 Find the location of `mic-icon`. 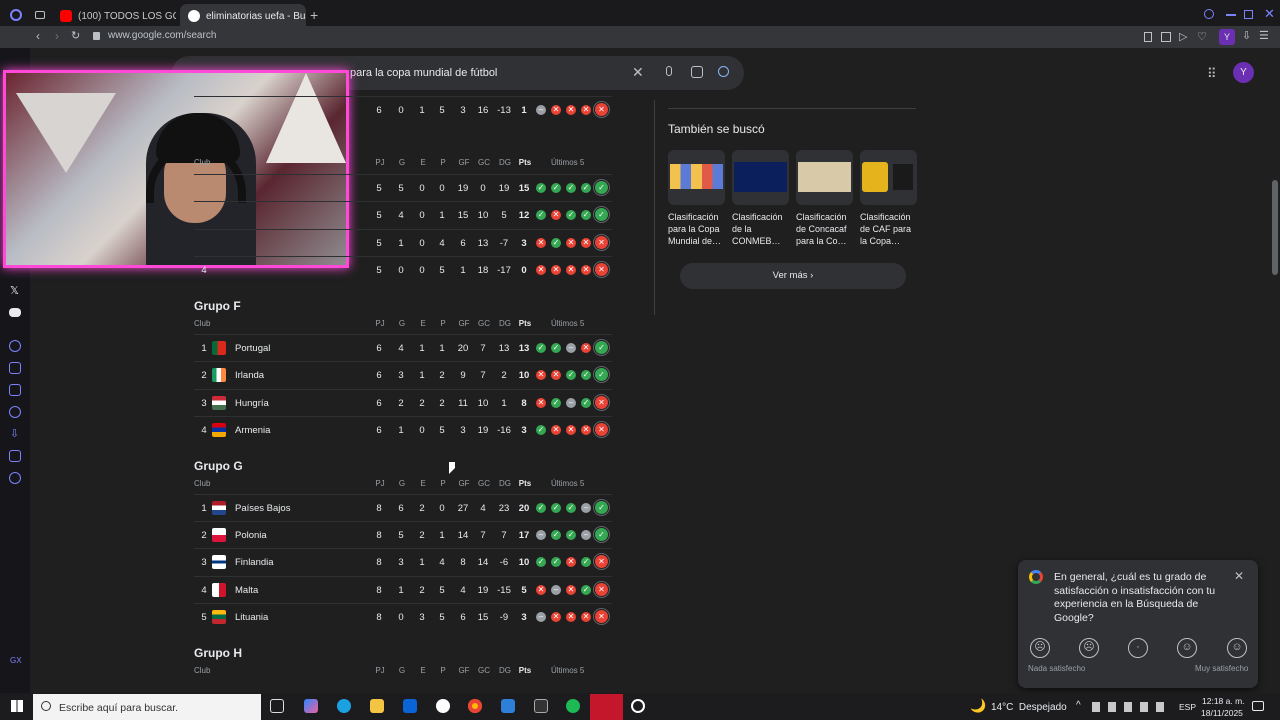

mic-icon is located at coordinates (669, 71).